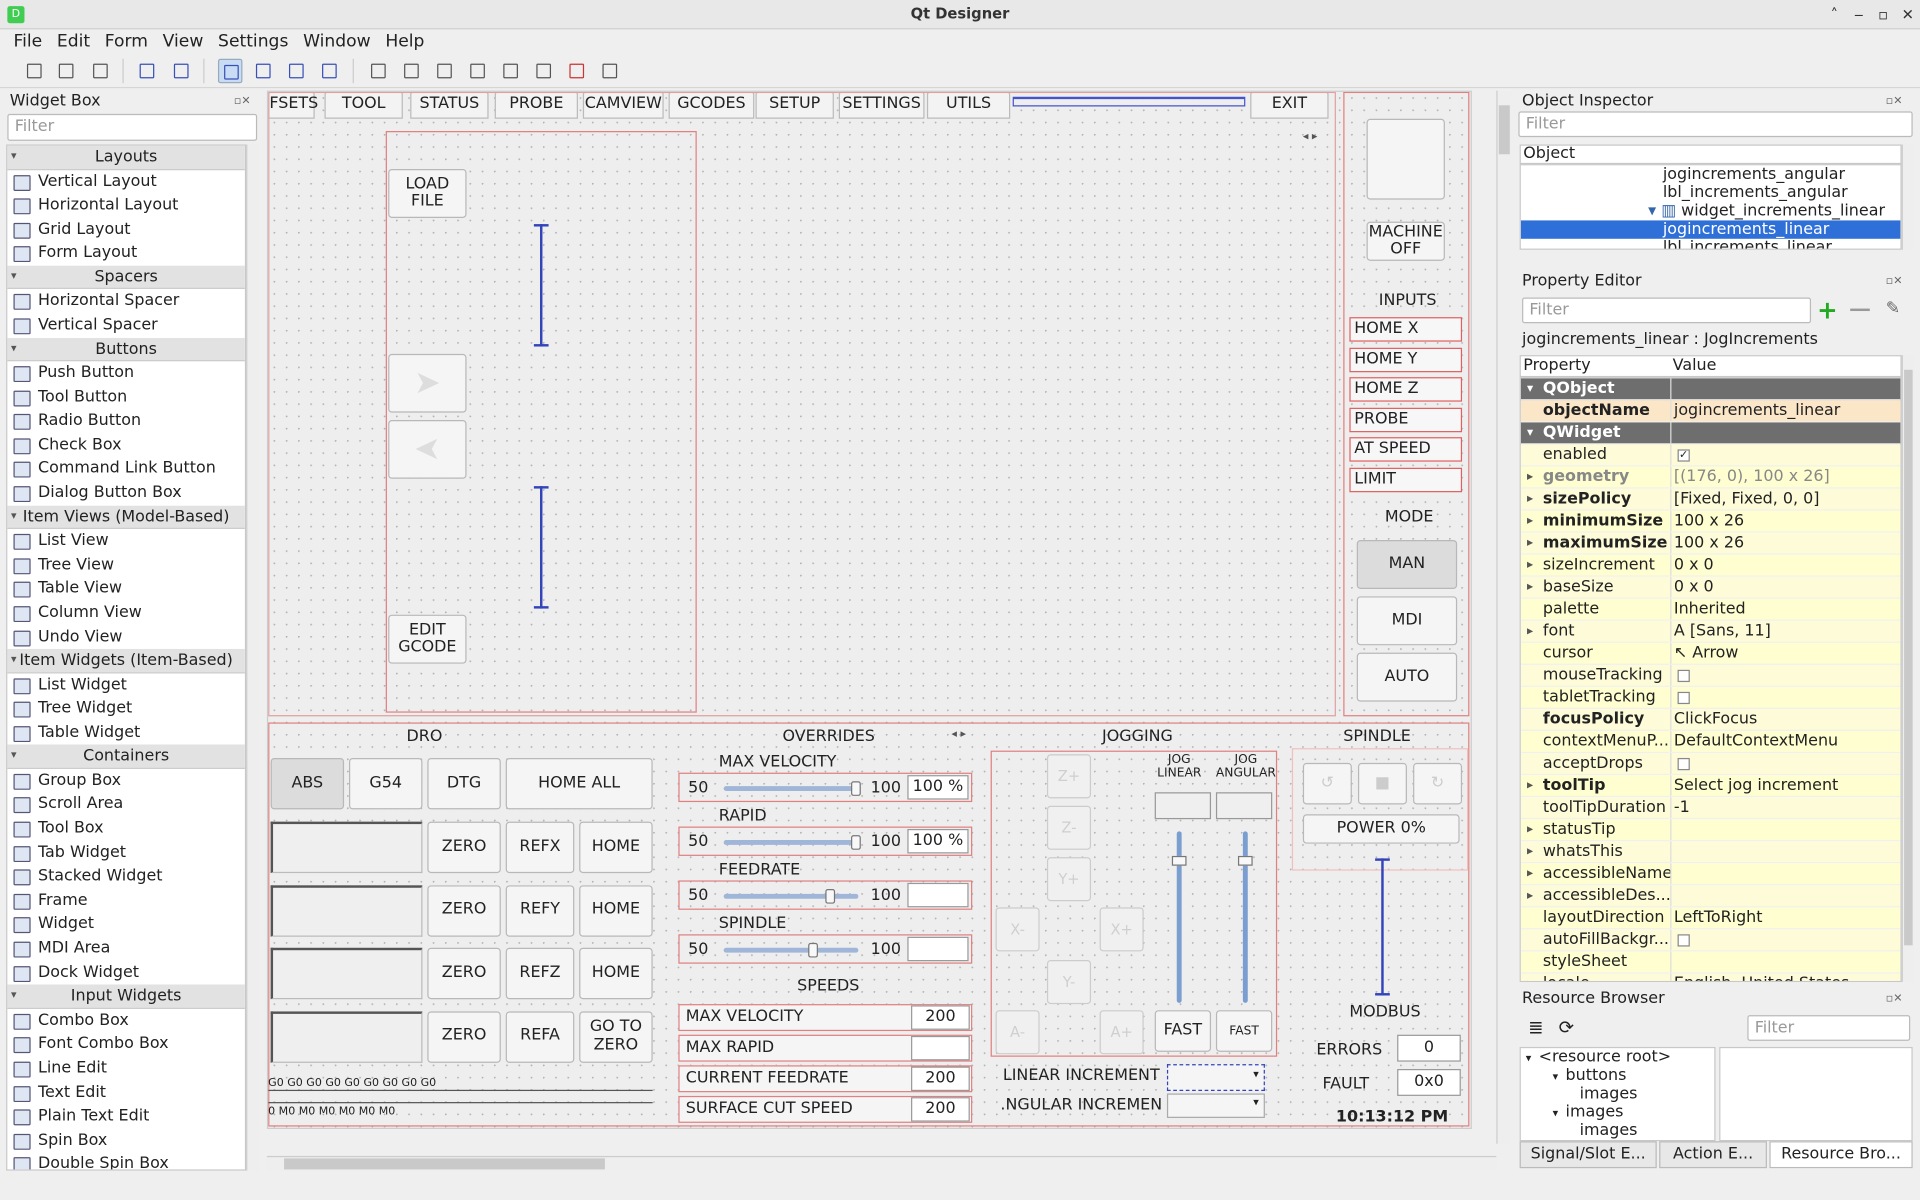 The width and height of the screenshot is (1920, 1200). What do you see at coordinates (126, 493) in the screenshot?
I see `widget-item: Dialog Button Box` at bounding box center [126, 493].